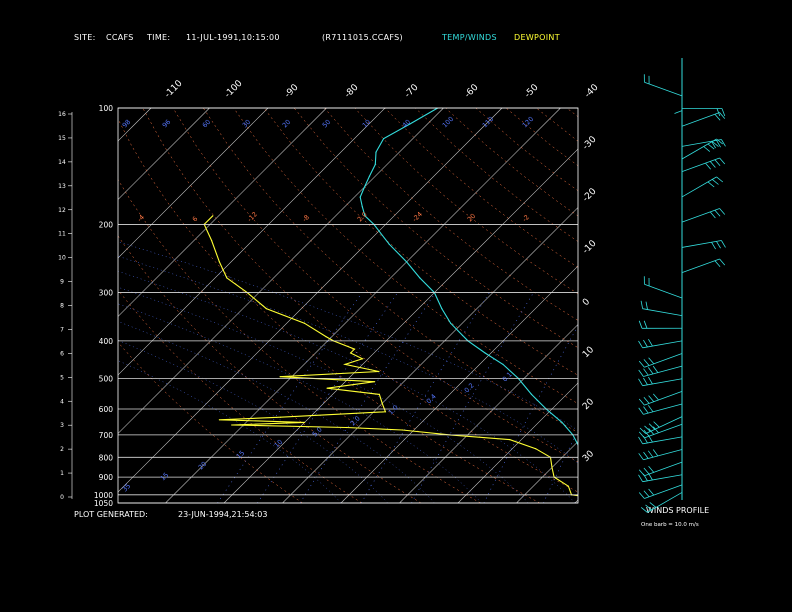 Image resolution: width=792 pixels, height=612 pixels. Describe the element at coordinates (417, 216) in the screenshot. I see `dry-adiabat-label: -24` at that location.